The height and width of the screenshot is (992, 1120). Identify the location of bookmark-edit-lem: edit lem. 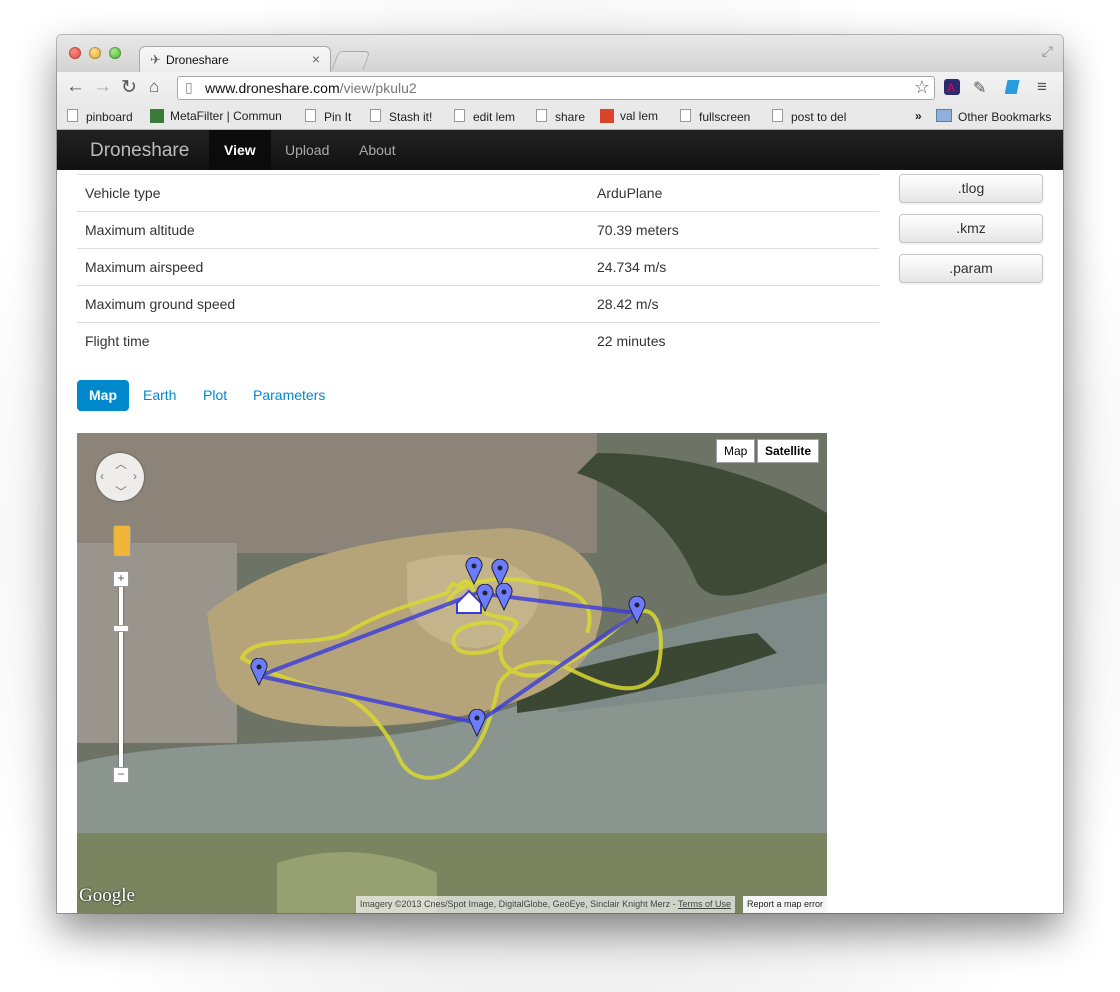
(484, 116).